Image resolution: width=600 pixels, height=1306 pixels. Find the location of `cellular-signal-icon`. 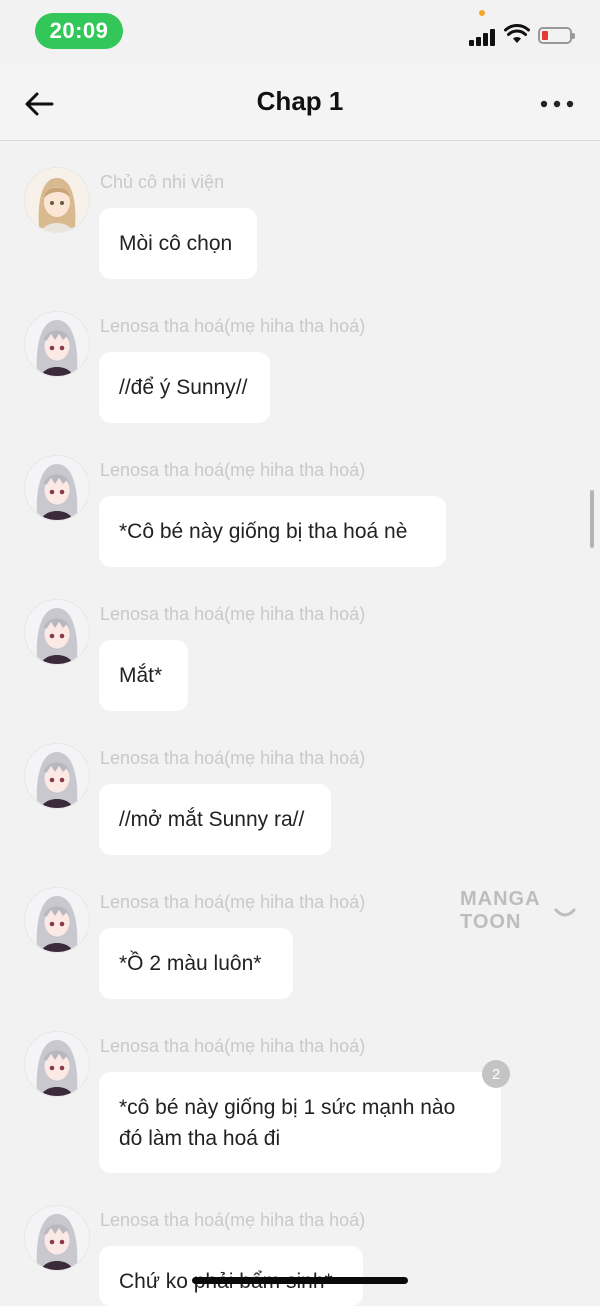

cellular-signal-icon is located at coordinates (483, 37).